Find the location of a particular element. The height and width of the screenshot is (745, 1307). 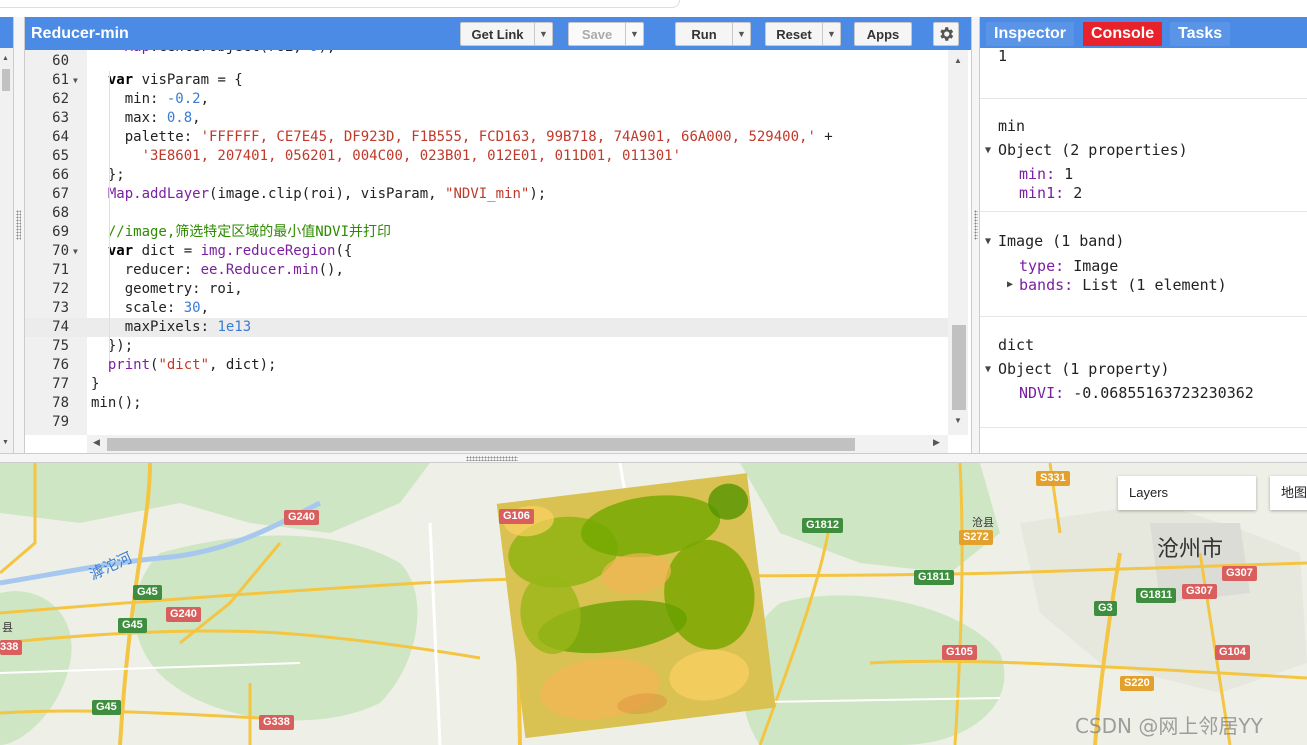

ndvi-layer is located at coordinates (636, 606).